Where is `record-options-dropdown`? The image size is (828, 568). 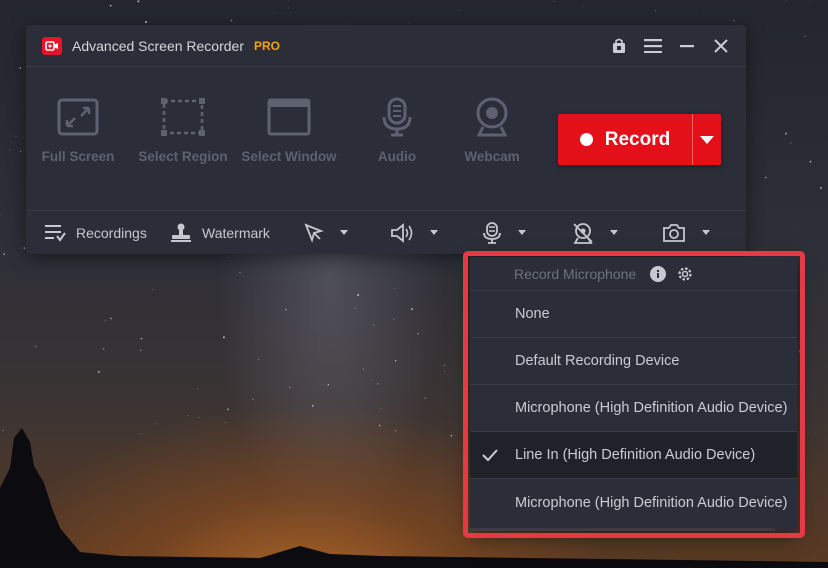
record-options-dropdown is located at coordinates (707, 139).